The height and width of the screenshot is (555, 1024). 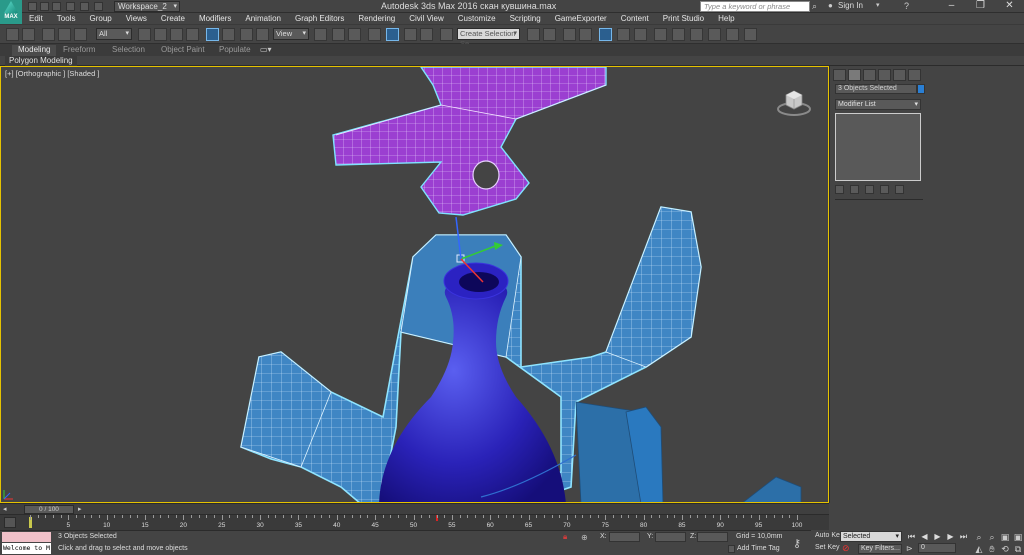 What do you see at coordinates (98, 6) in the screenshot?
I see `project-folder-icon` at bounding box center [98, 6].